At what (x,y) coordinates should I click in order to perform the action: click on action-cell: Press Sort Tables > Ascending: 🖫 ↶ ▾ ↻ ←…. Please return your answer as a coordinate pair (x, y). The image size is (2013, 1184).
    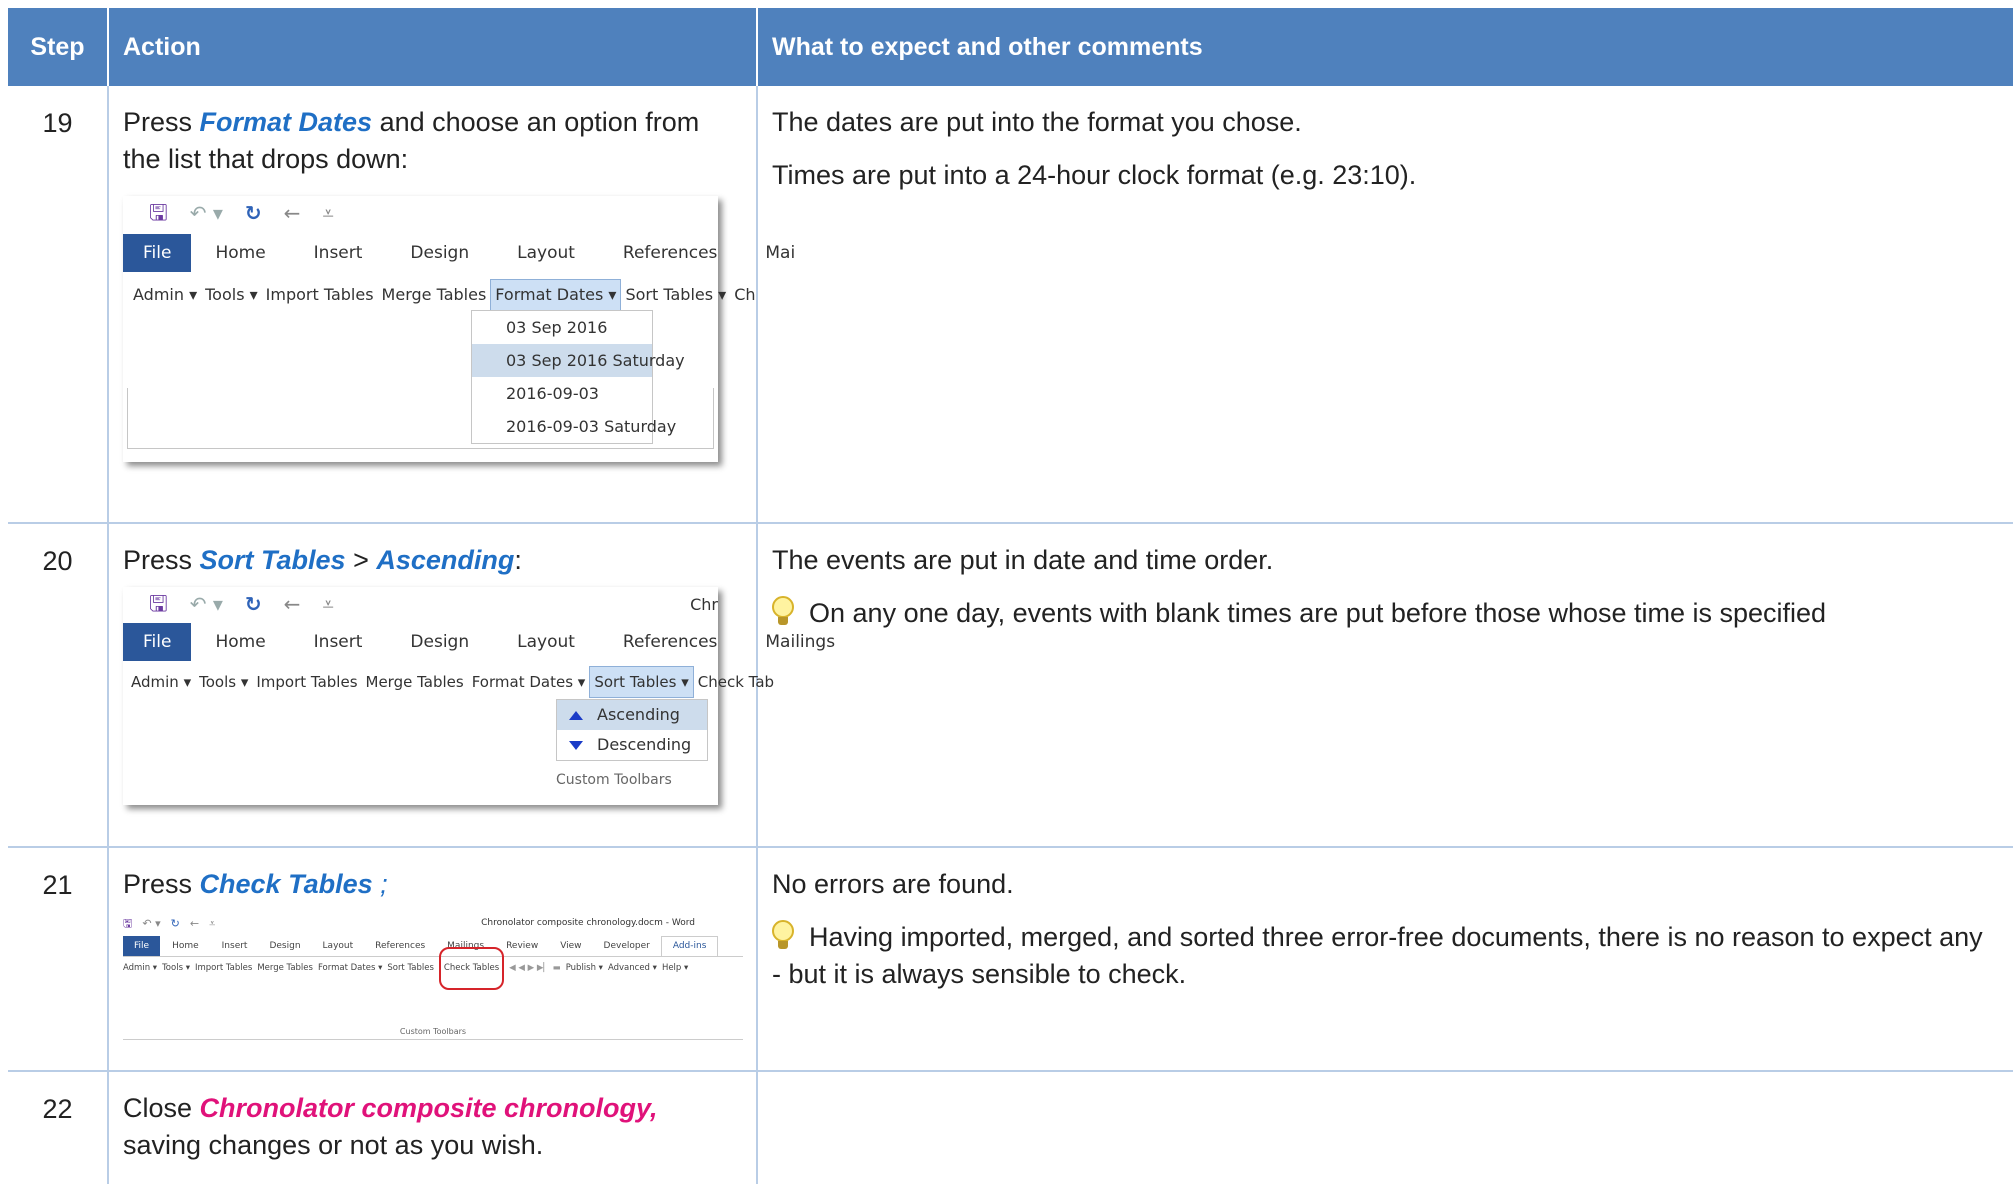
    Looking at the image, I should click on (472, 685).